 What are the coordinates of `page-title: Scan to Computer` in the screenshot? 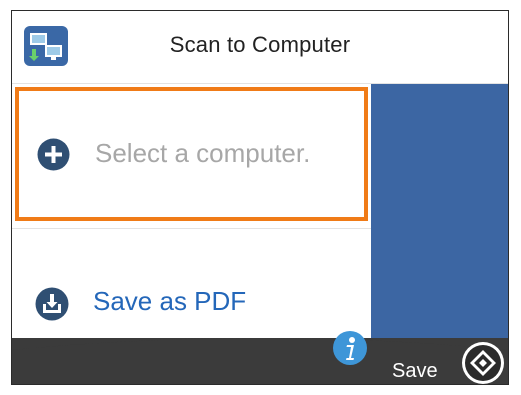 It's located at (260, 44).